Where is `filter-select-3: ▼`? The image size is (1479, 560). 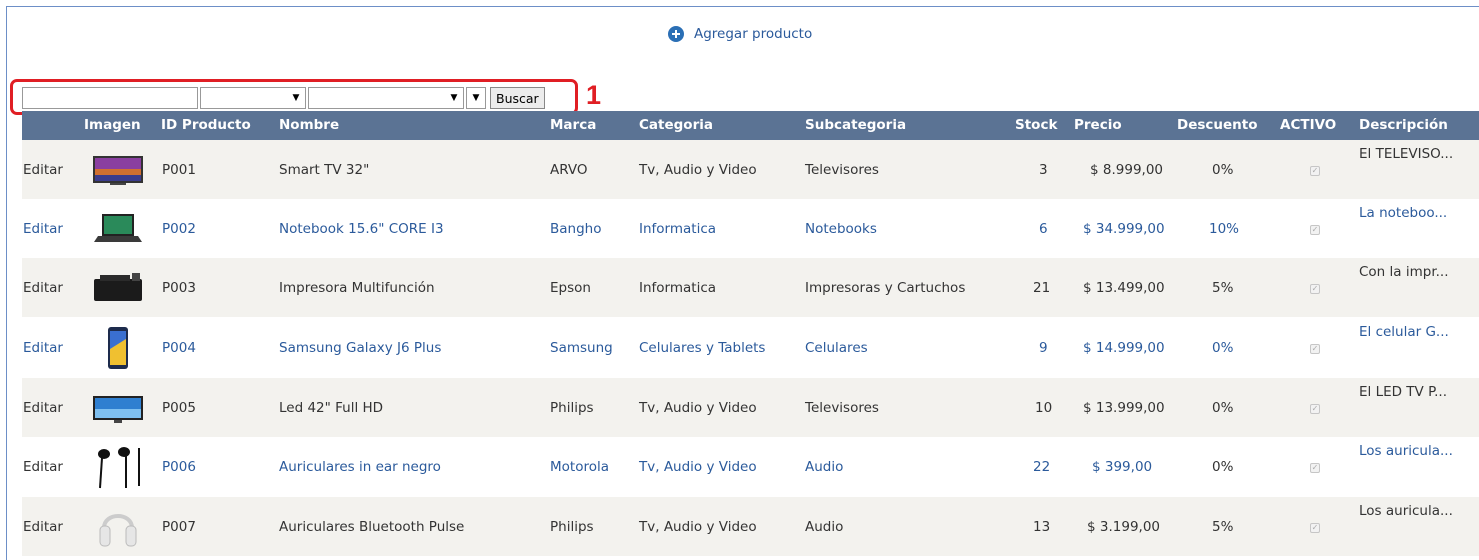
filter-select-3: ▼ is located at coordinates (476, 98).